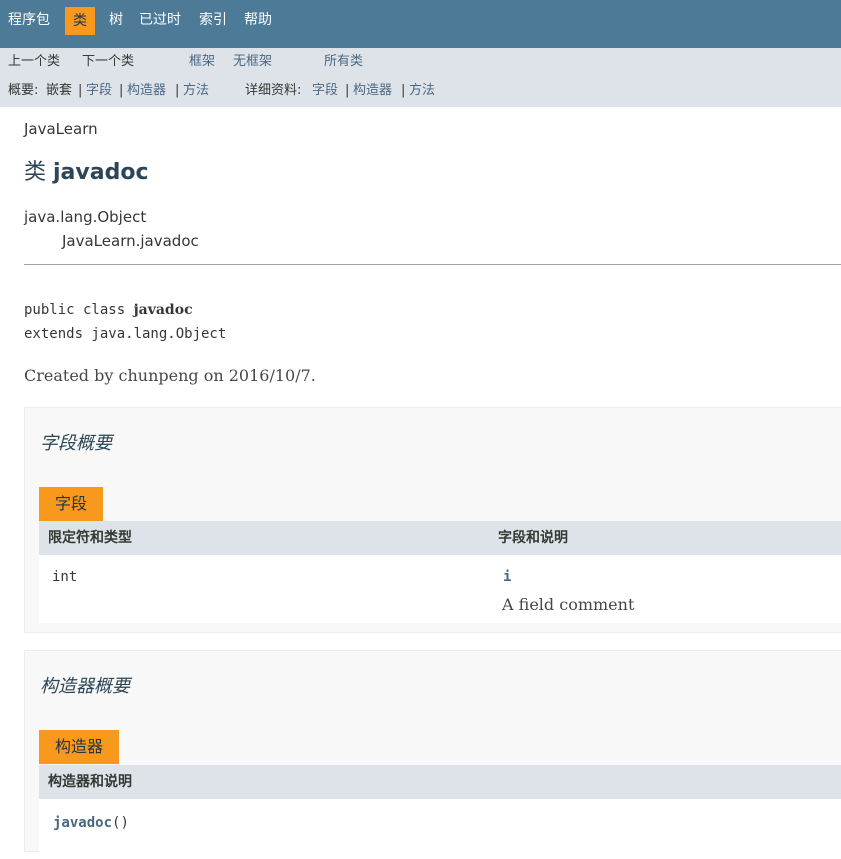 The width and height of the screenshot is (841, 859). What do you see at coordinates (61, 129) in the screenshot?
I see `package-name: JavaLearn` at bounding box center [61, 129].